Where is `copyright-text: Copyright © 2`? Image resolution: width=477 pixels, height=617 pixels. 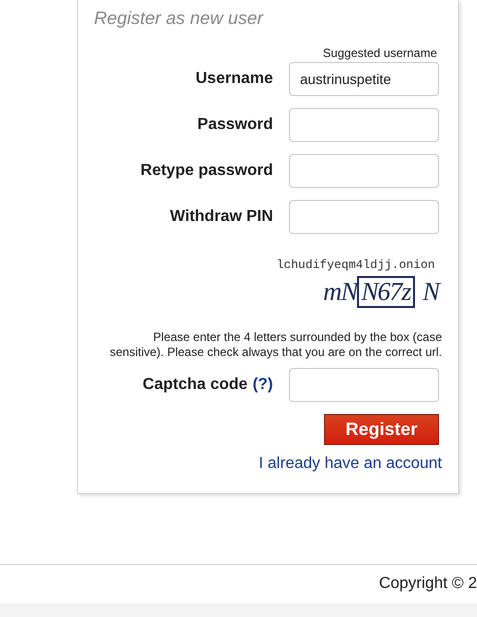
copyright-text: Copyright © 2 is located at coordinates (427, 584).